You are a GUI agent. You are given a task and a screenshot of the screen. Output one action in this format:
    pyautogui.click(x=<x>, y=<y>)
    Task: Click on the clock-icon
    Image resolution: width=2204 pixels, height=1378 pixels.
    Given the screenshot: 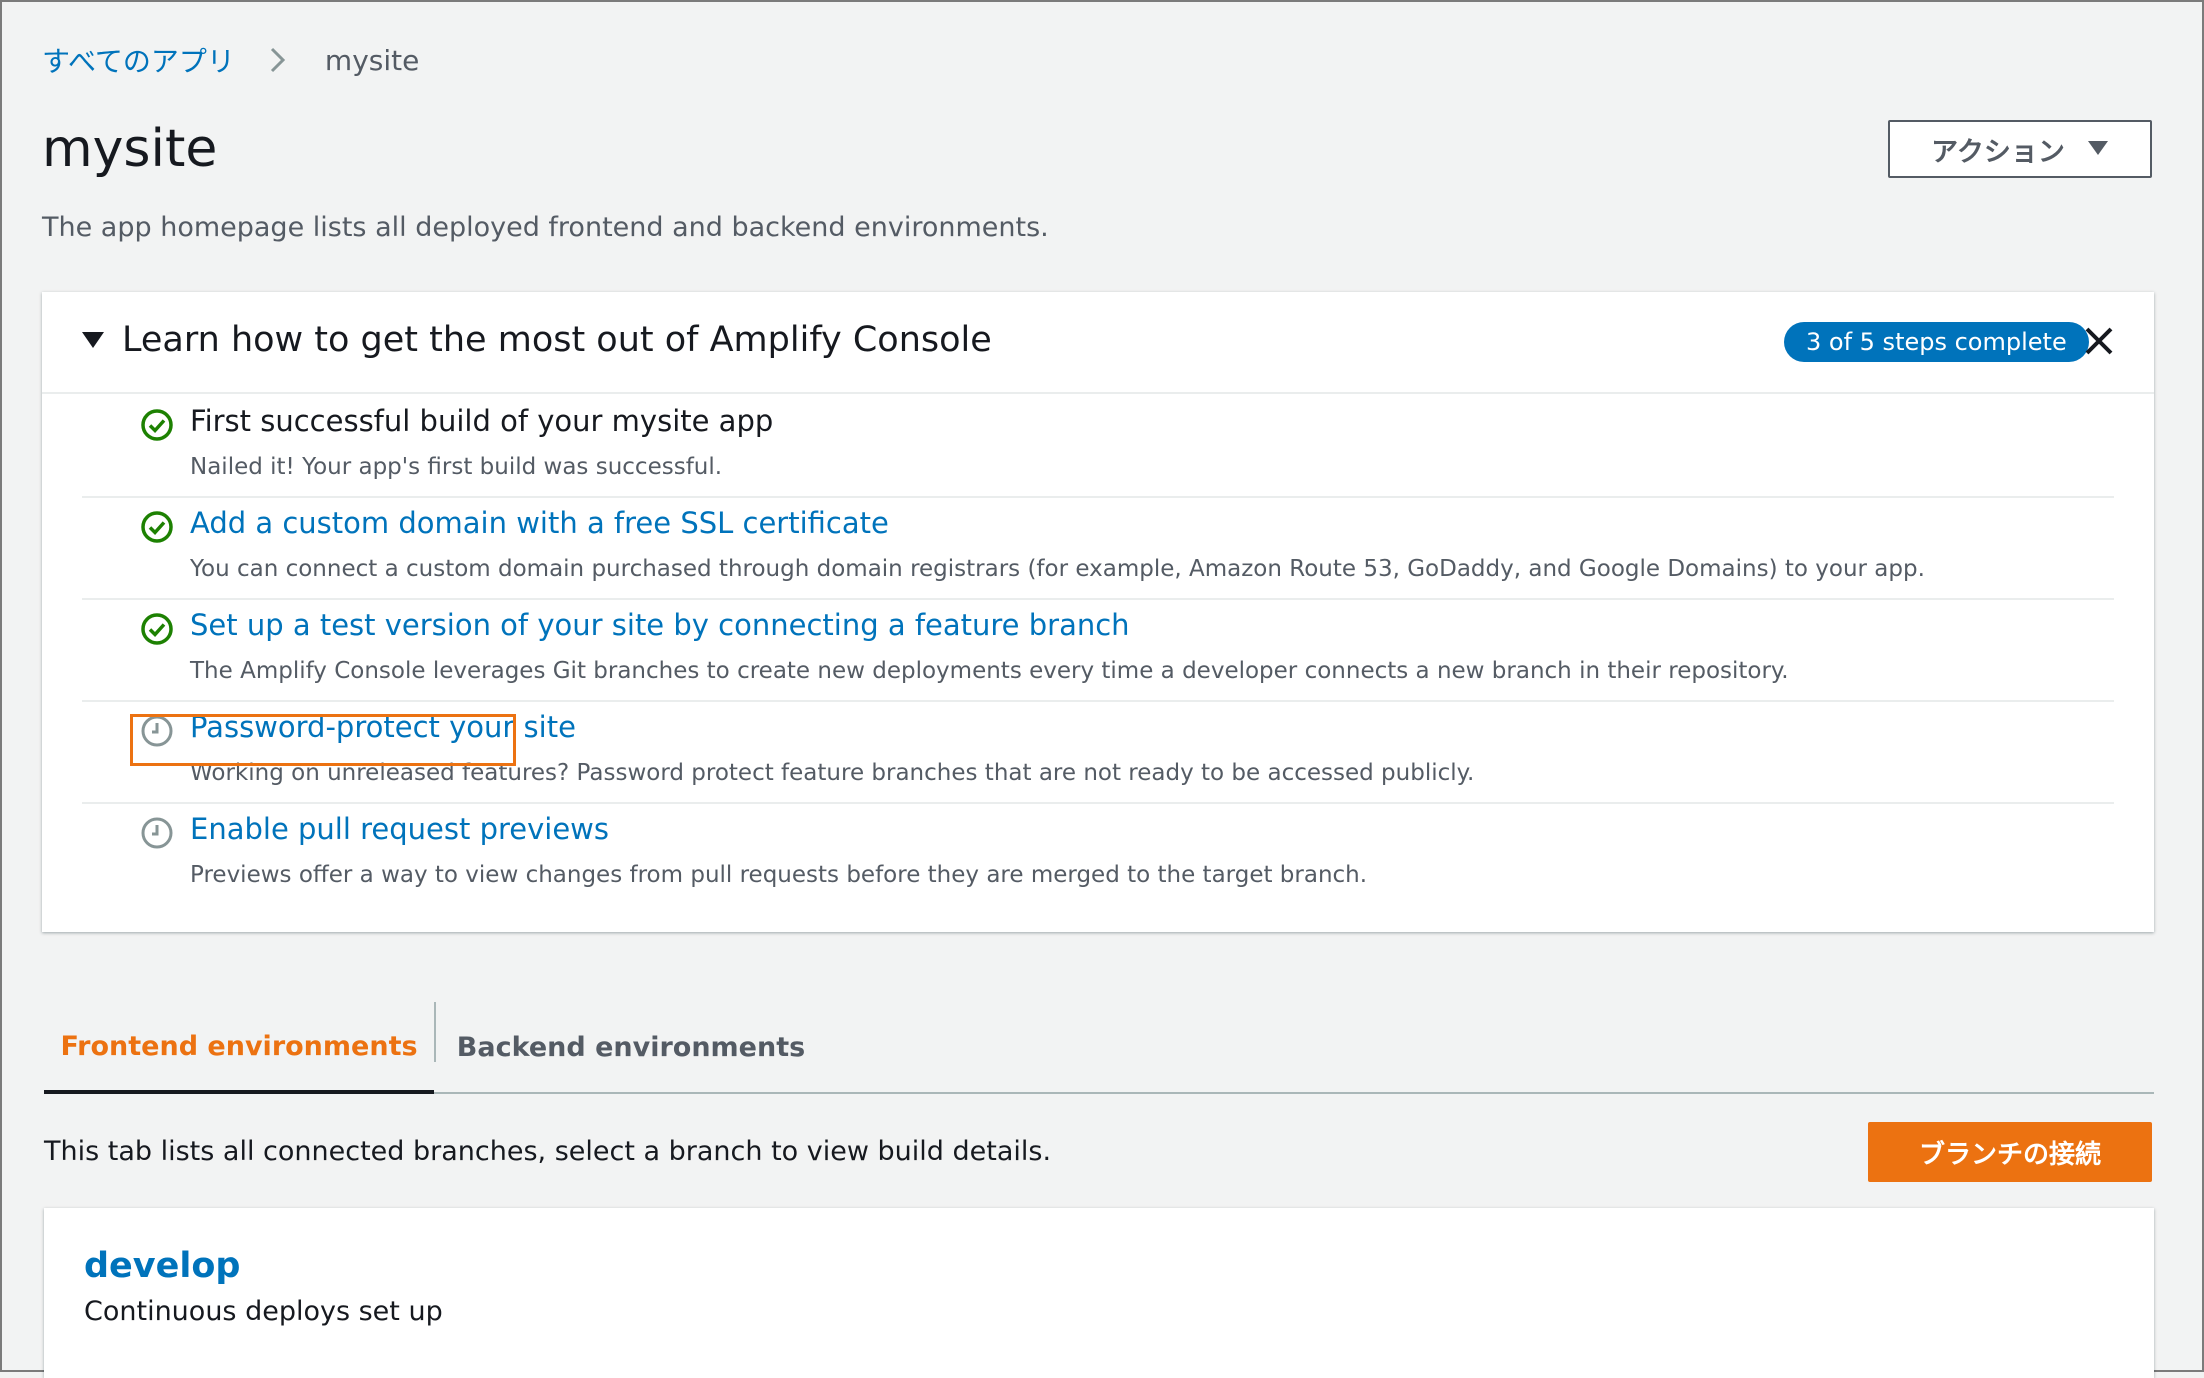 What is the action you would take?
    pyautogui.click(x=157, y=833)
    